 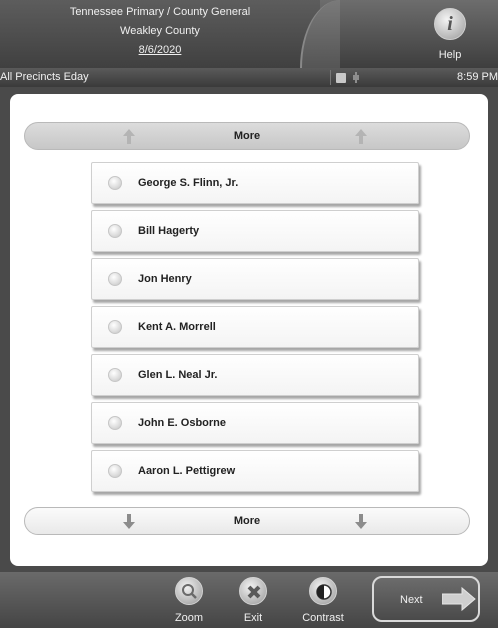 What do you see at coordinates (160, 31) in the screenshot?
I see `county-name: Weakley County` at bounding box center [160, 31].